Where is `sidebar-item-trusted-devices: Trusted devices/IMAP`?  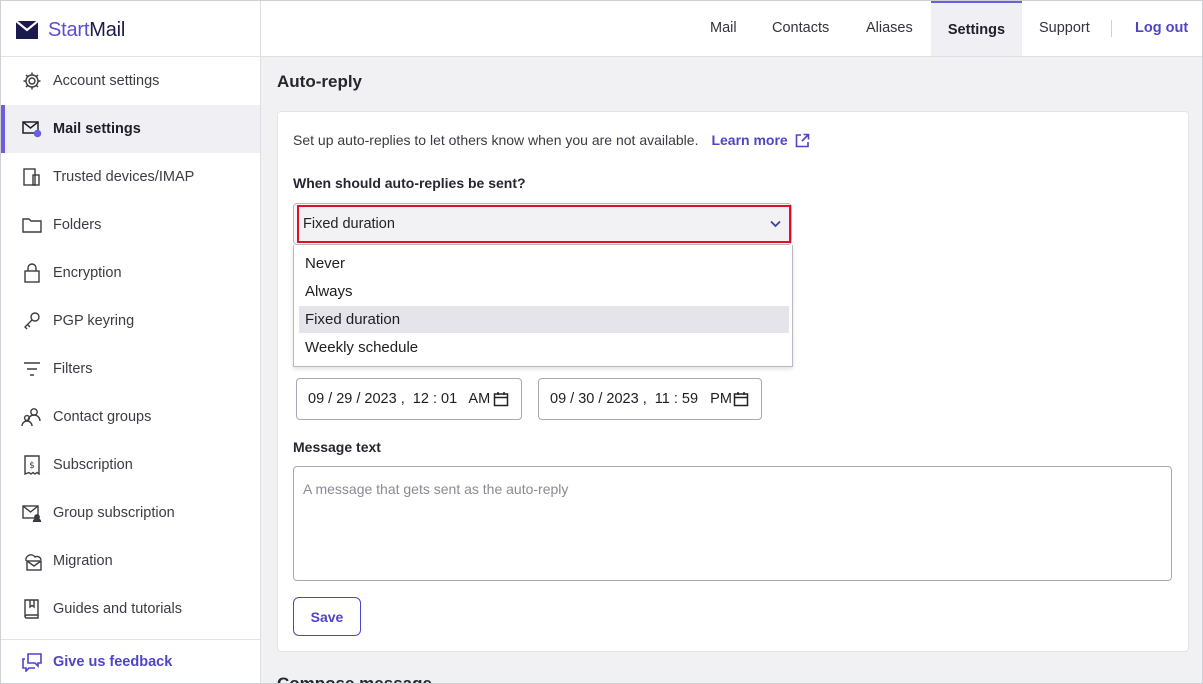
sidebar-item-trusted-devices: Trusted devices/IMAP is located at coordinates (130, 177).